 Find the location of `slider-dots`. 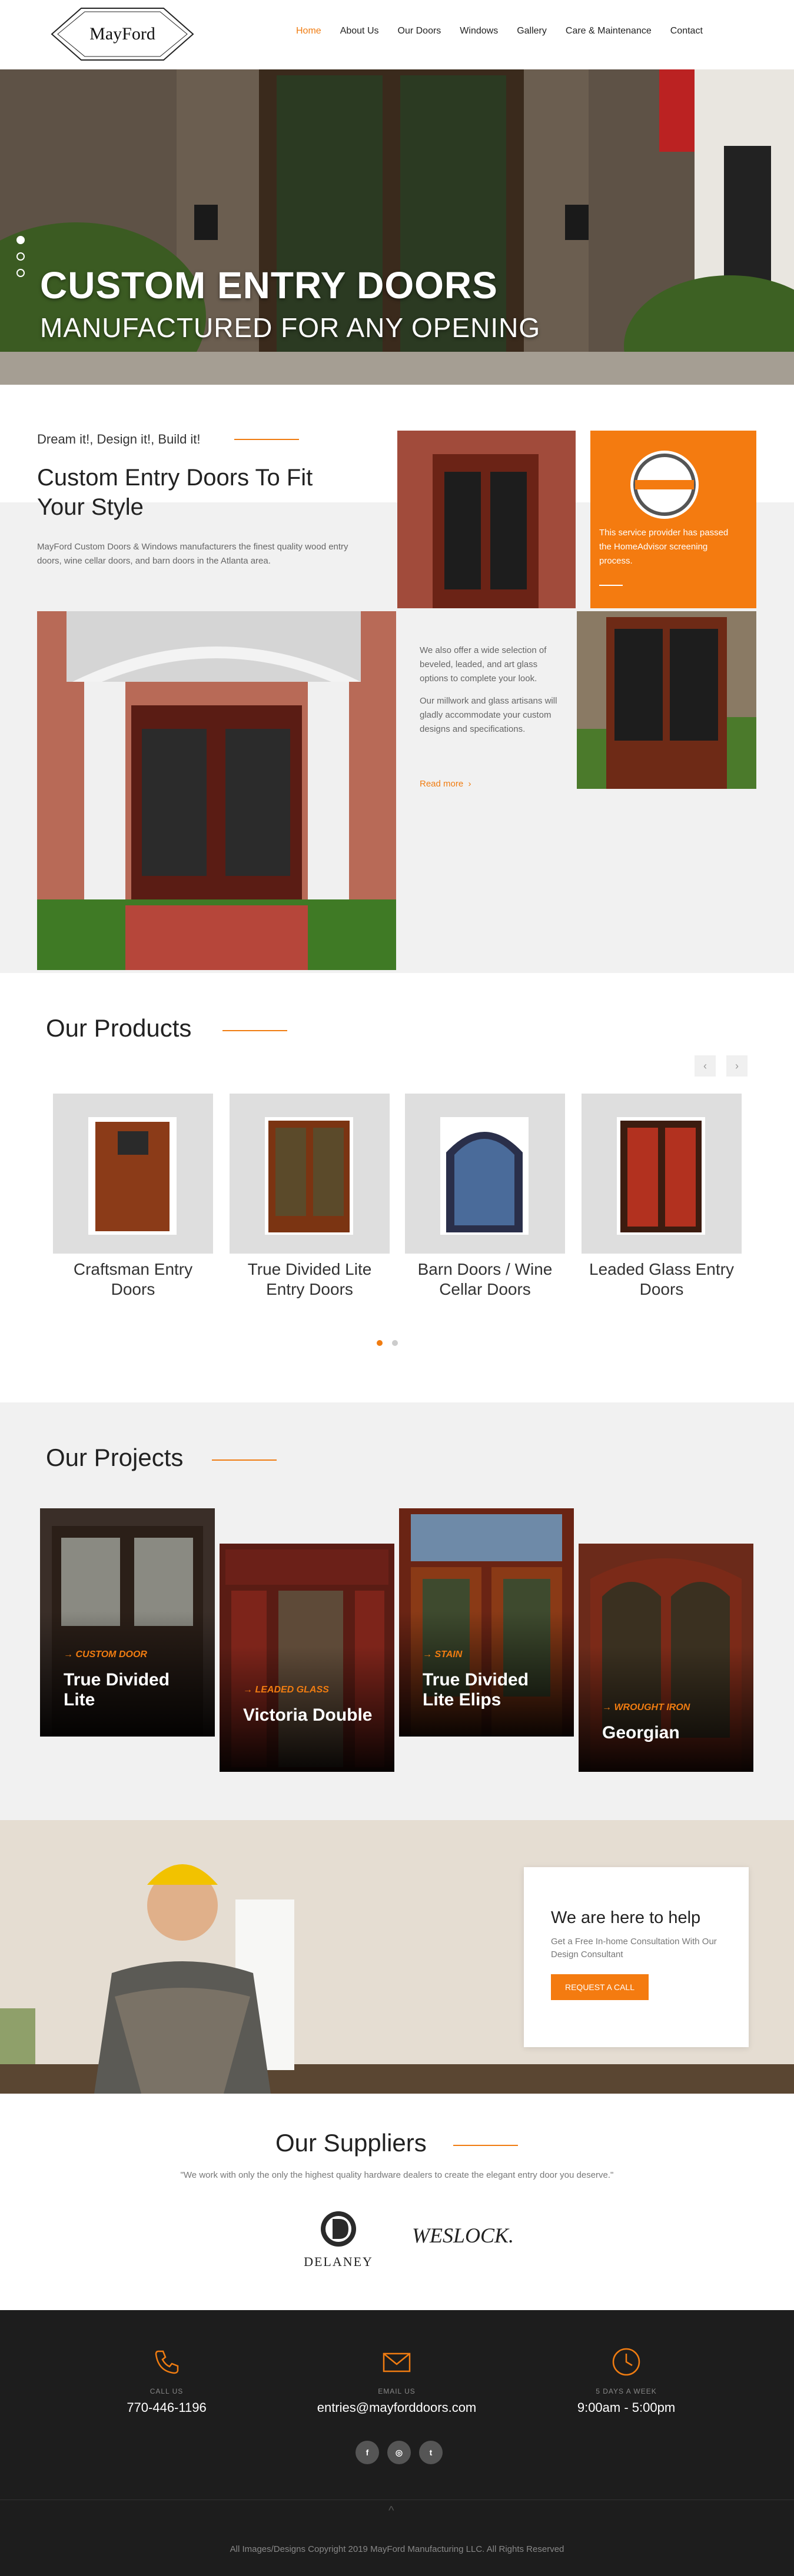

slider-dots is located at coordinates (20, 260).